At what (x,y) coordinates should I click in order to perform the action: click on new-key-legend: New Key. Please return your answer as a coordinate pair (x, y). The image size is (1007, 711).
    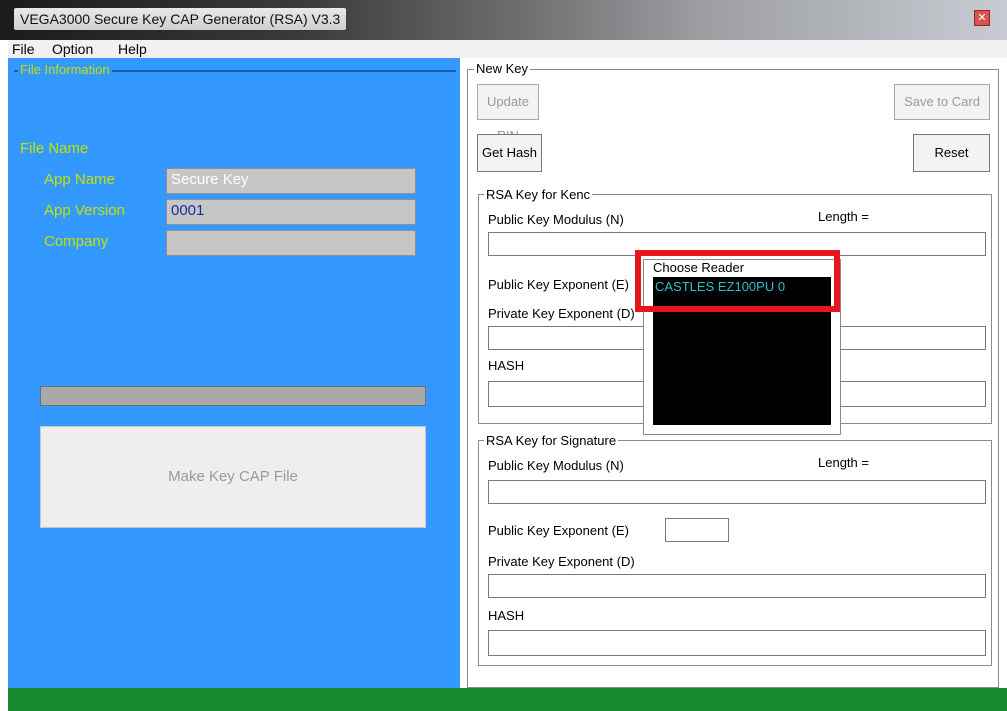
    Looking at the image, I should click on (502, 68).